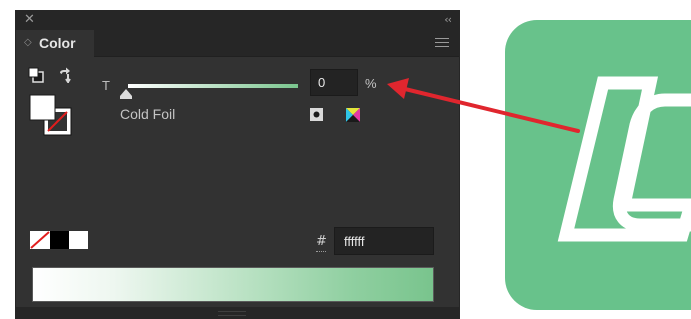 This screenshot has width=691, height=319. What do you see at coordinates (232, 313) in the screenshot?
I see `resize-grip` at bounding box center [232, 313].